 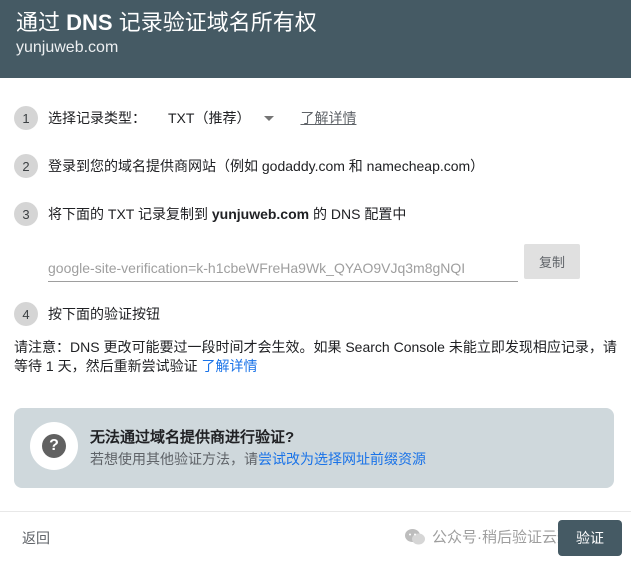 I want to click on help-icon: ?, so click(x=54, y=446).